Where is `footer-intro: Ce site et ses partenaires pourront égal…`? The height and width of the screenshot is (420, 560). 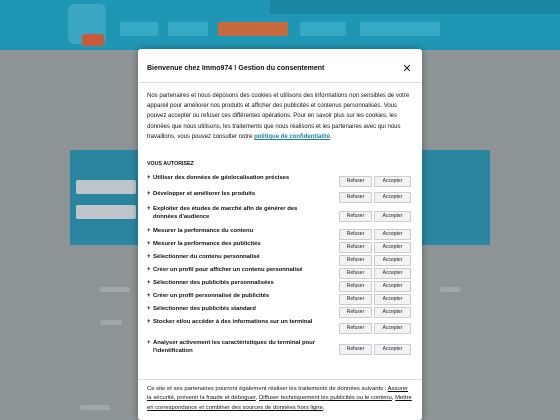 footer-intro: Ce site et ses partenaires pourront égal… is located at coordinates (267, 389).